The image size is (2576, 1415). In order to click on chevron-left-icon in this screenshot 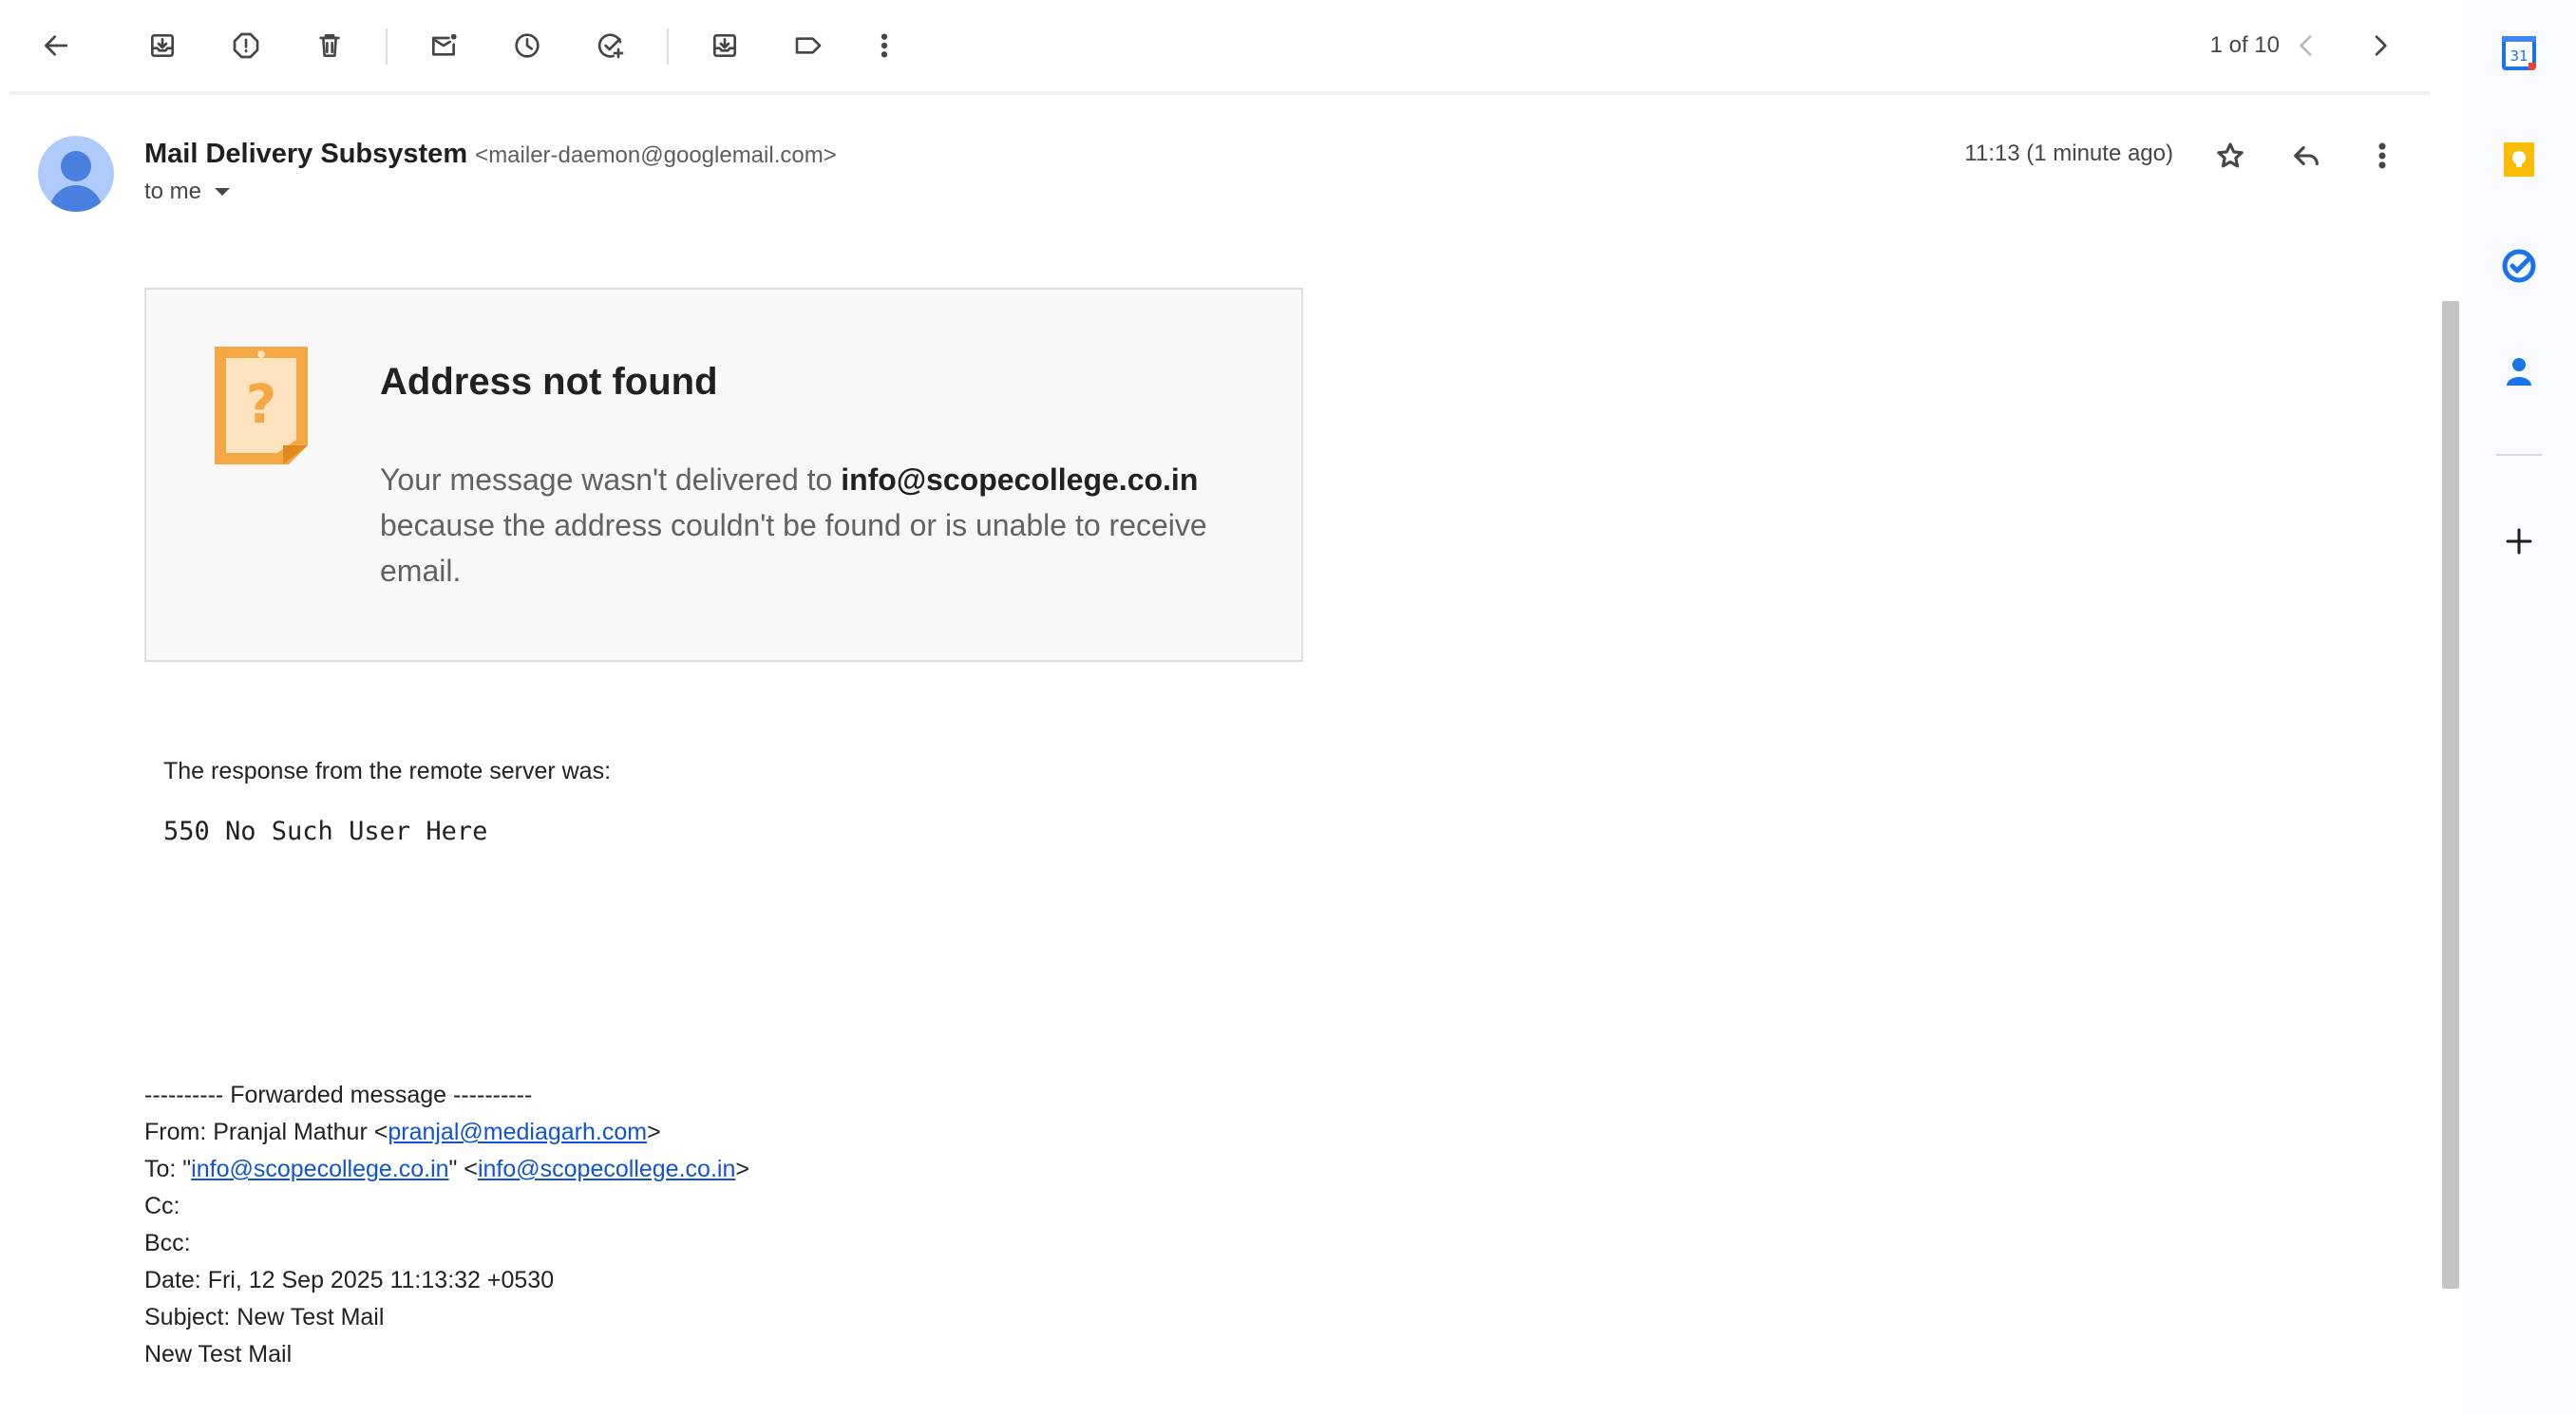, I will do `click(2306, 45)`.